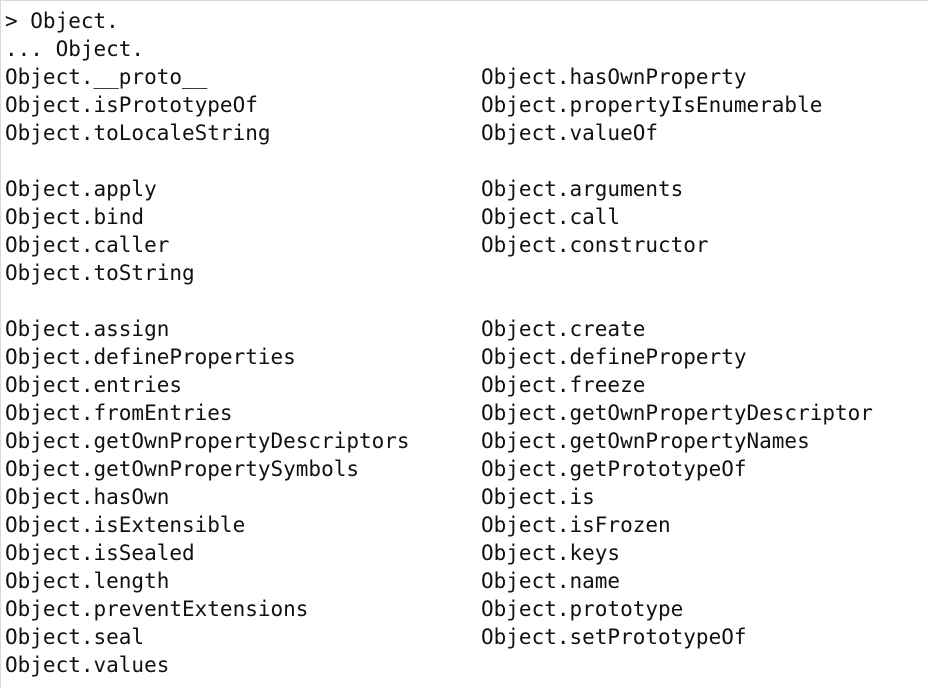  Describe the element at coordinates (74, 49) in the screenshot. I see `prompt-continuation-line: ... Object.` at that location.